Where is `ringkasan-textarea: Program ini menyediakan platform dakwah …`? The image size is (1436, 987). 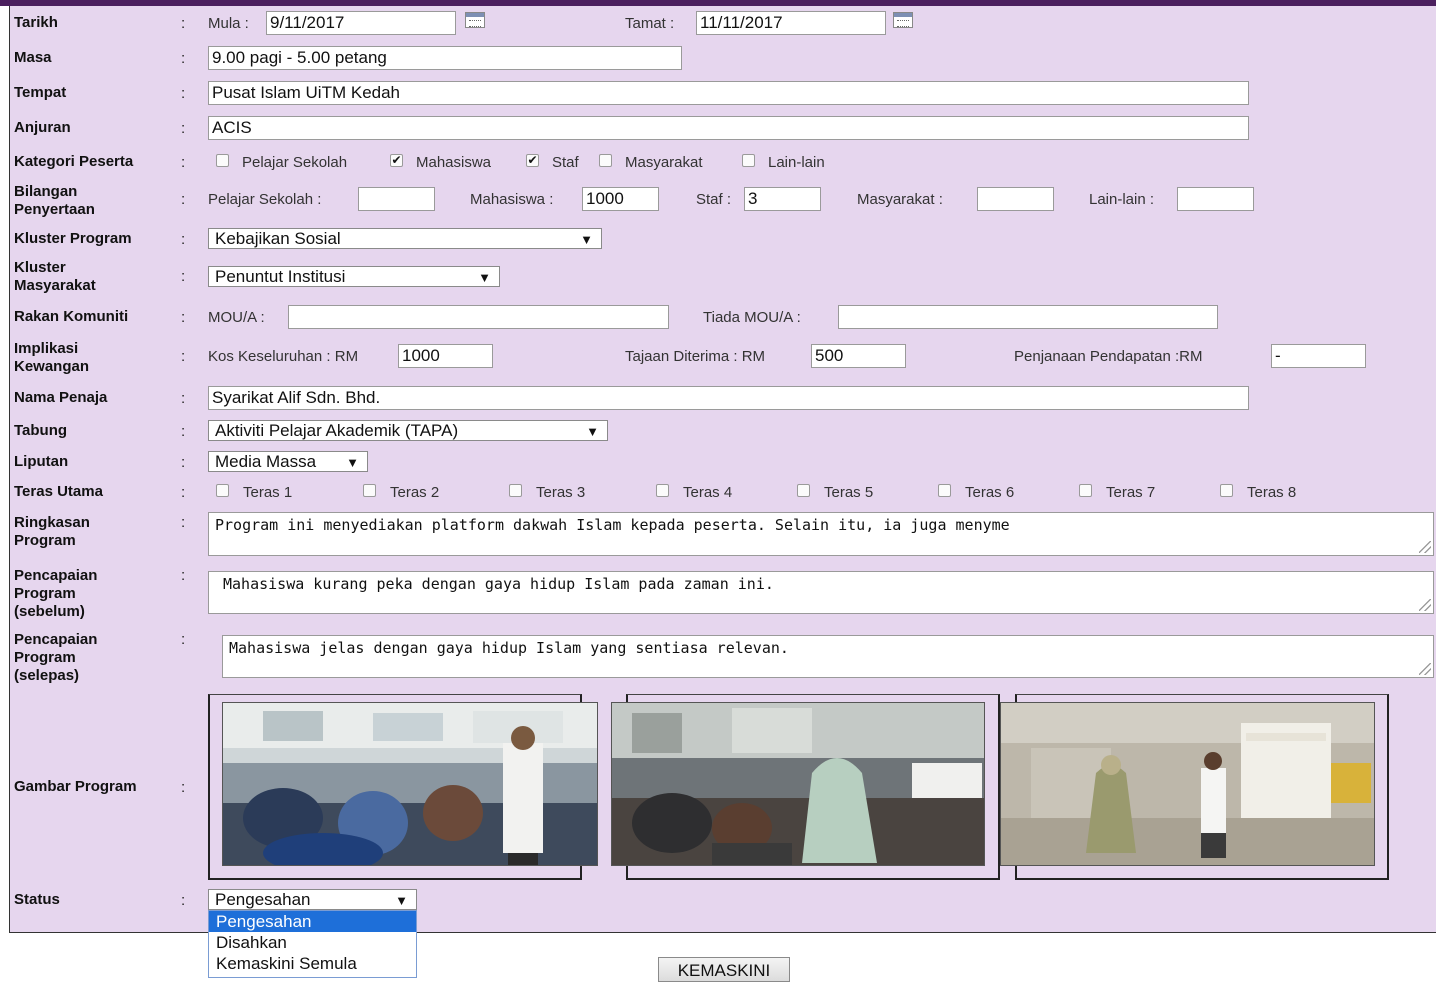
ringkasan-textarea: Program ini menyediakan platform dakwah … is located at coordinates (821, 534).